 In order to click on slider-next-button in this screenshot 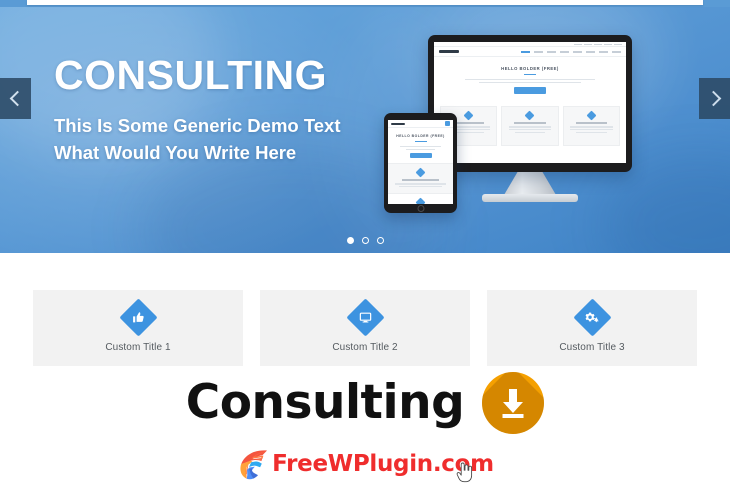, I will do `click(714, 98)`.